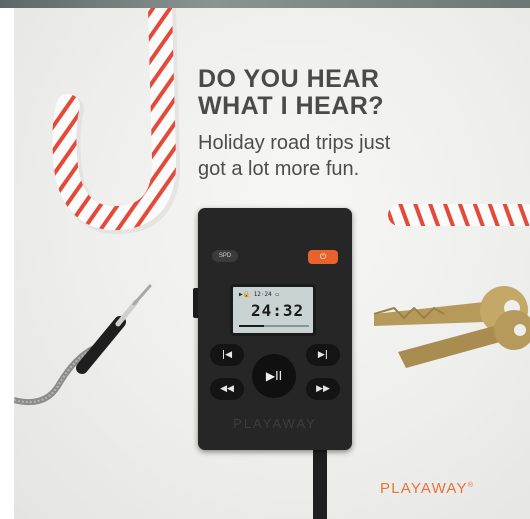 This screenshot has height=519, width=530. What do you see at coordinates (116, 121) in the screenshot?
I see `candy-cane-left` at bounding box center [116, 121].